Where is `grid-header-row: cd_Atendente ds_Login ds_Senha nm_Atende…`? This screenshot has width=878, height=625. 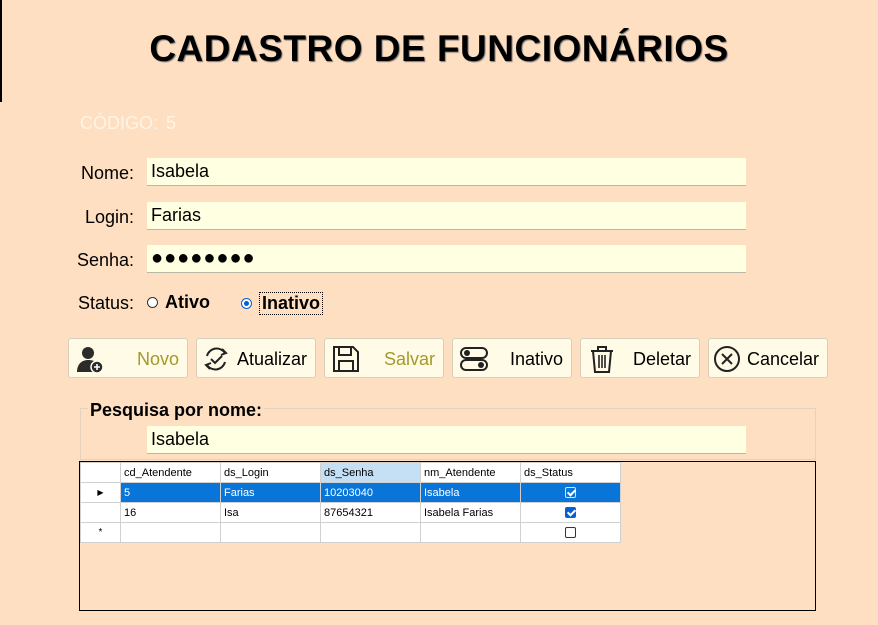 grid-header-row: cd_Atendente ds_Login ds_Senha nm_Atende… is located at coordinates (350, 472).